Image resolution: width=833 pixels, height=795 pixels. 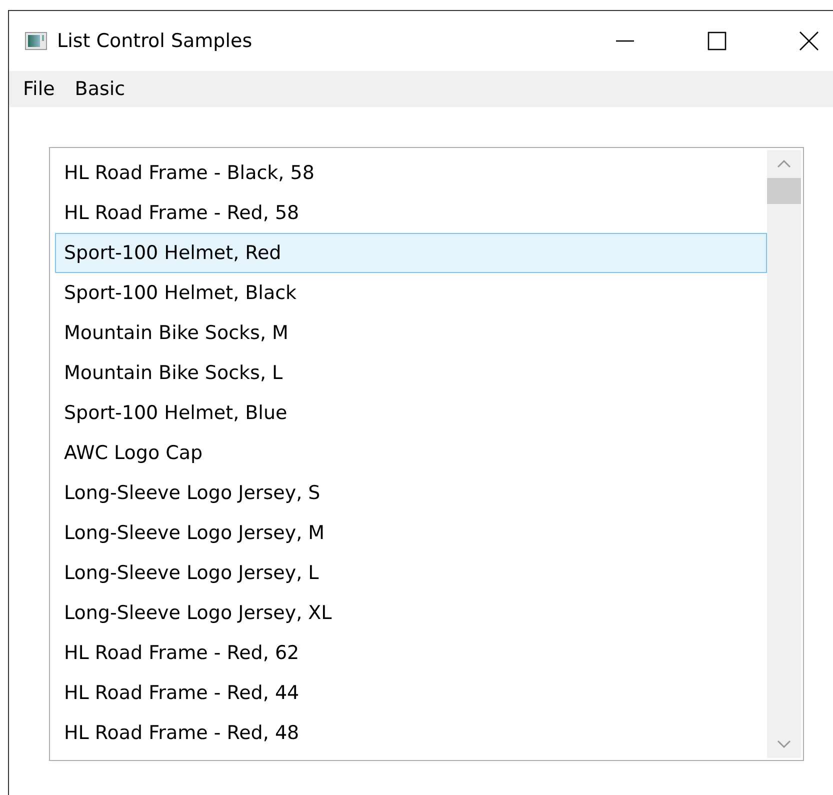 What do you see at coordinates (411, 613) in the screenshot?
I see `list-item: Long-Sleeve Logo Jersey, XL` at bounding box center [411, 613].